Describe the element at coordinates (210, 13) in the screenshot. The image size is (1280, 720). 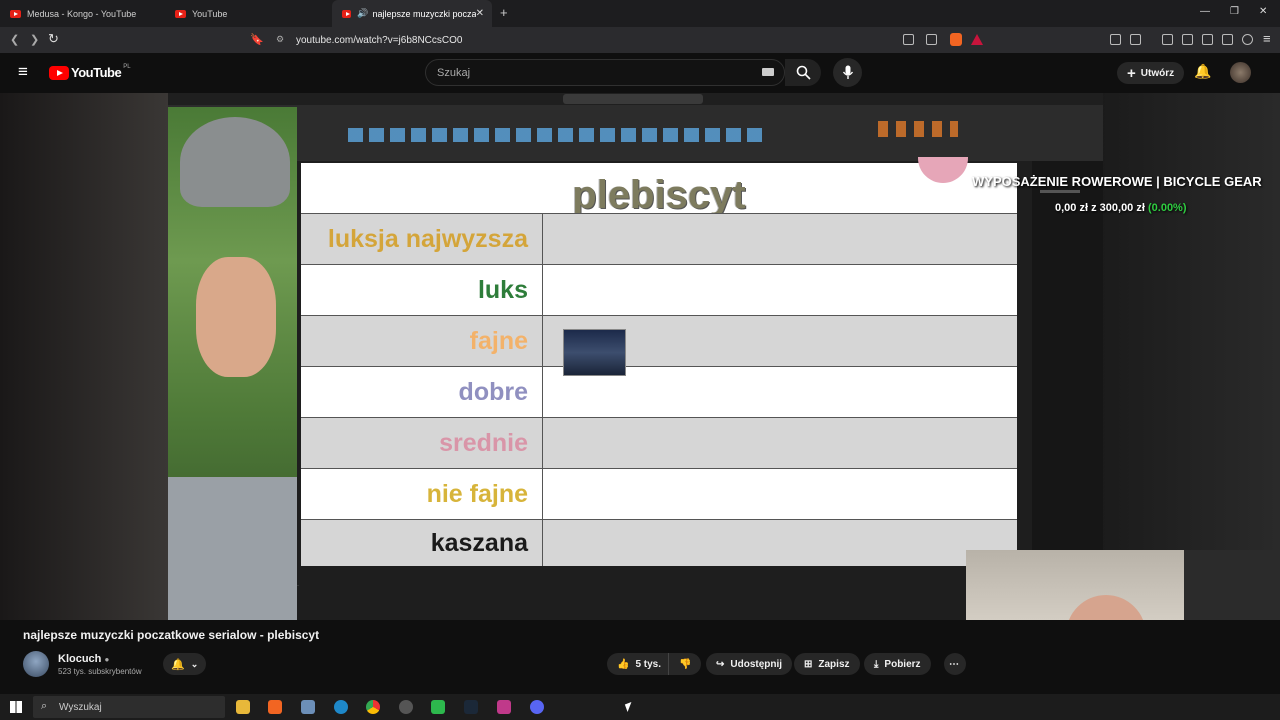
I see `tab-label: YouTube` at that location.